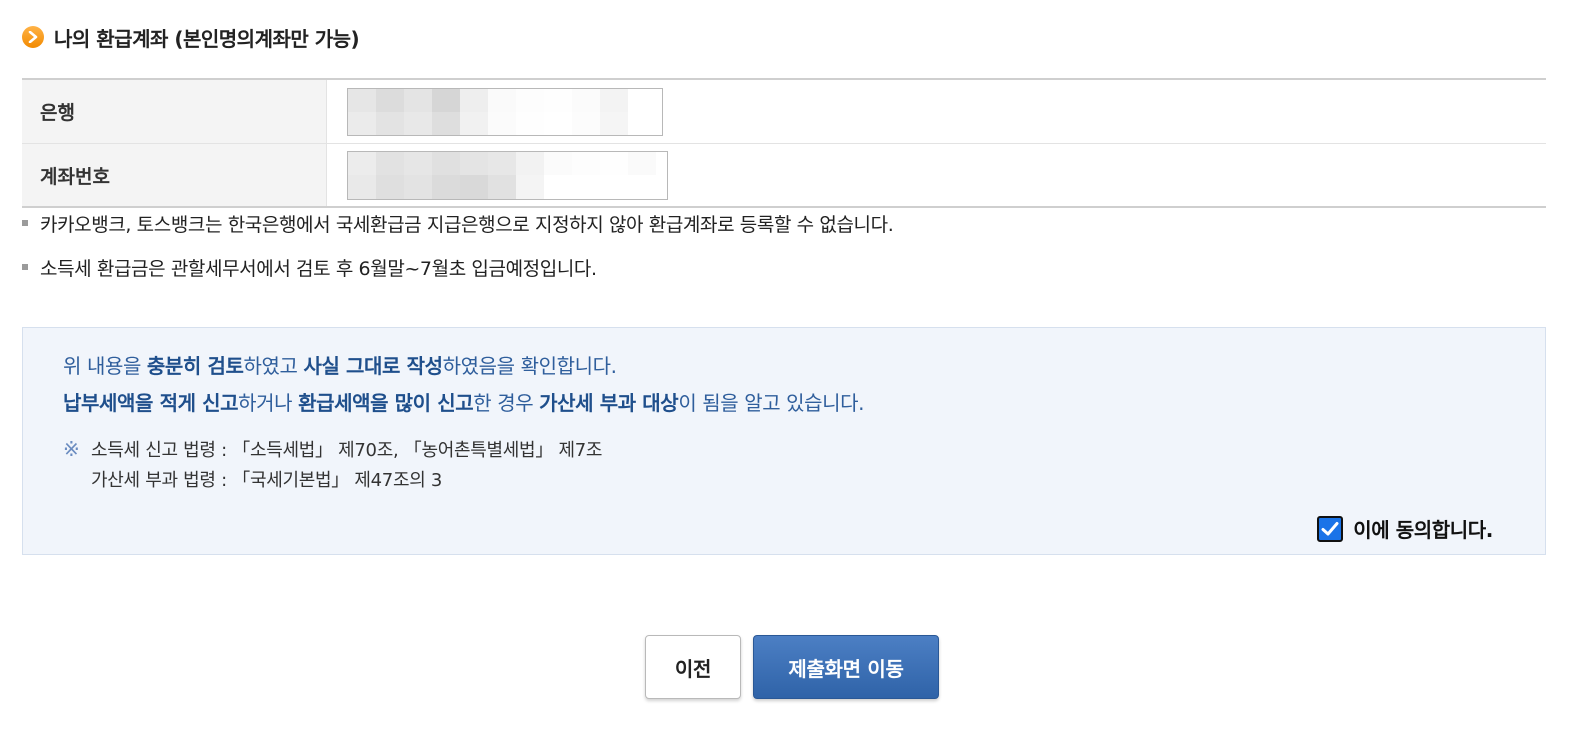  Describe the element at coordinates (268, 403) in the screenshot. I see `confirmation-text: 하거나` at that location.